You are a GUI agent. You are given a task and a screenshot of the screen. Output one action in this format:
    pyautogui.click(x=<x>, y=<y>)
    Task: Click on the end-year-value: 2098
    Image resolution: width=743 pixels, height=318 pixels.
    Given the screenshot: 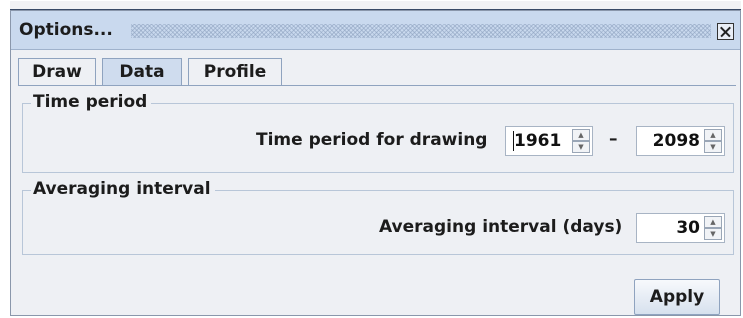 What is the action you would take?
    pyautogui.click(x=676, y=141)
    